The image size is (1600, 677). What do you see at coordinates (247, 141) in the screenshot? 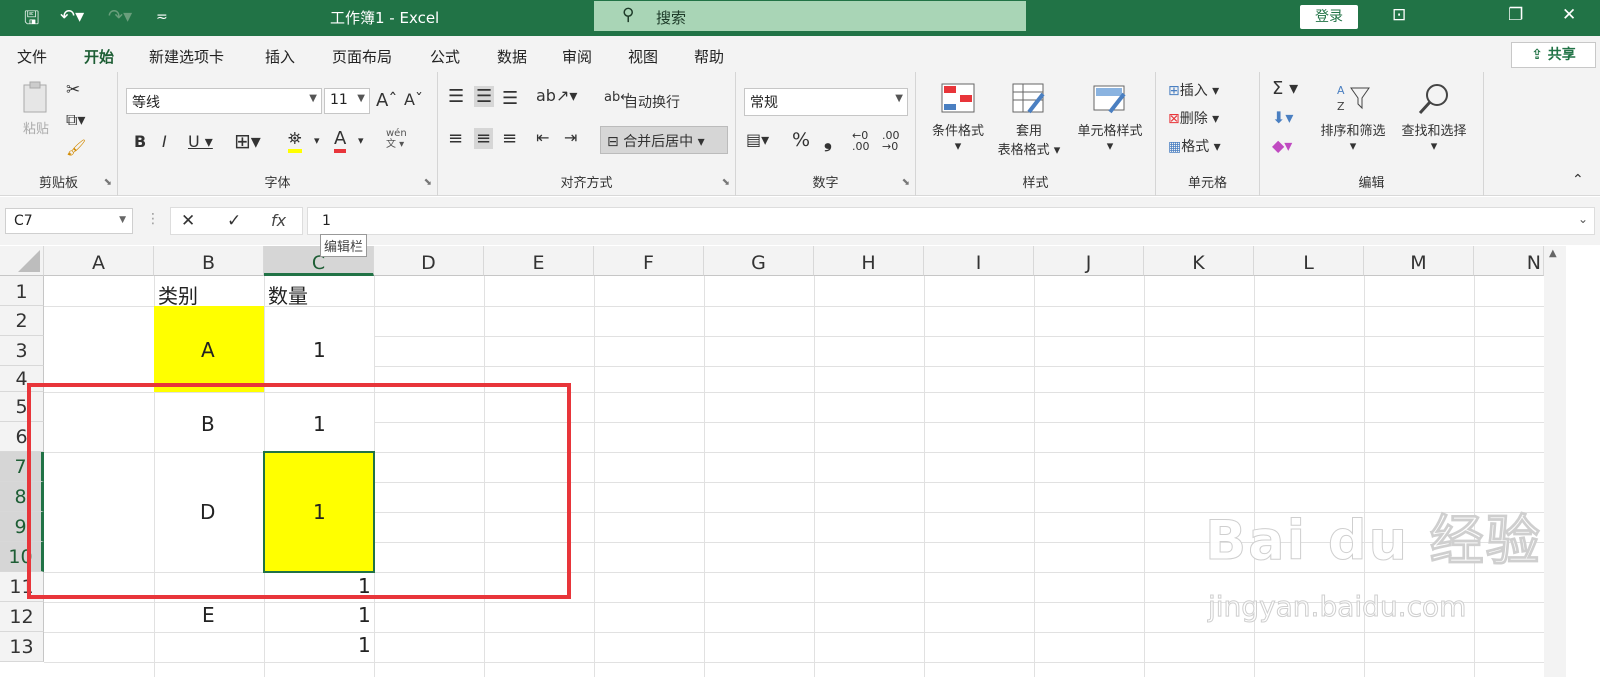
I see `borders-icon: ⊞▾` at bounding box center [247, 141].